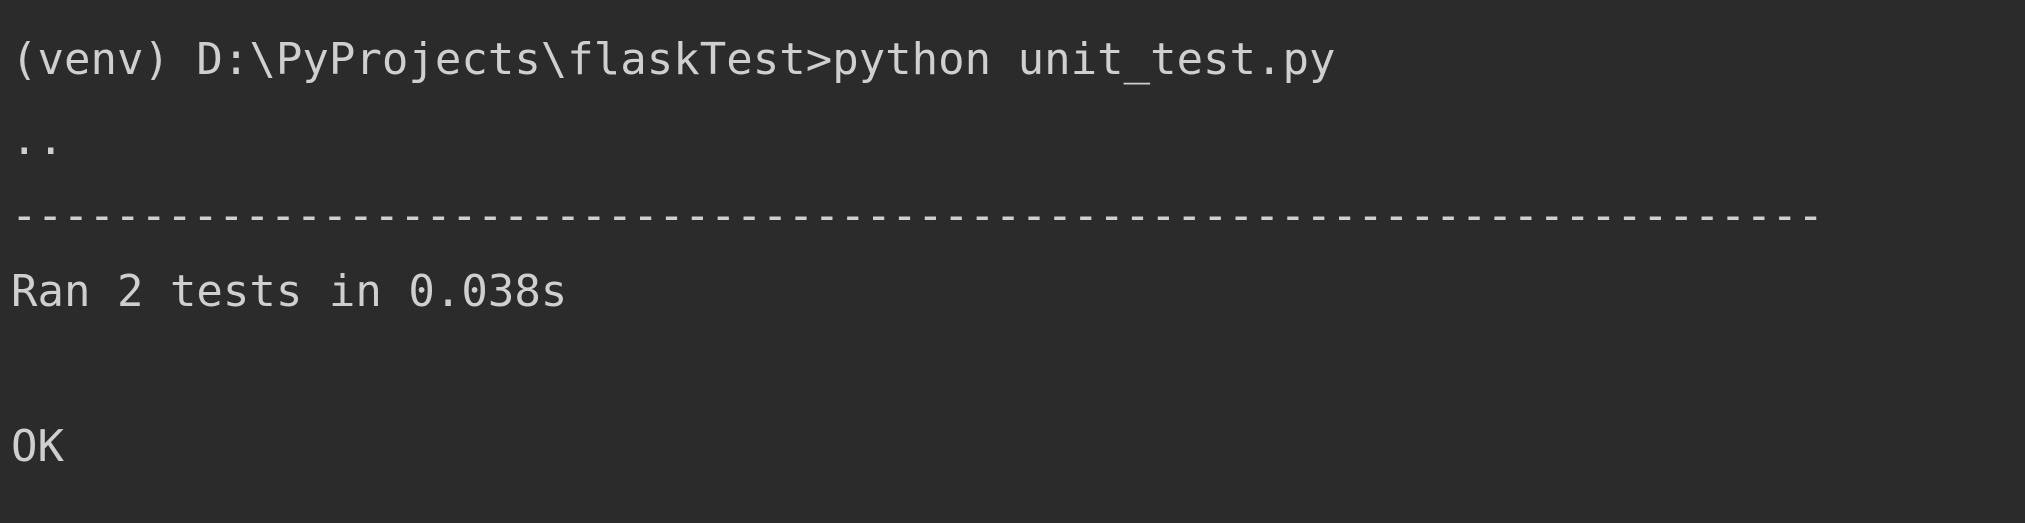 The height and width of the screenshot is (523, 2025). What do you see at coordinates (37, 446) in the screenshot?
I see `test-result: OK` at bounding box center [37, 446].